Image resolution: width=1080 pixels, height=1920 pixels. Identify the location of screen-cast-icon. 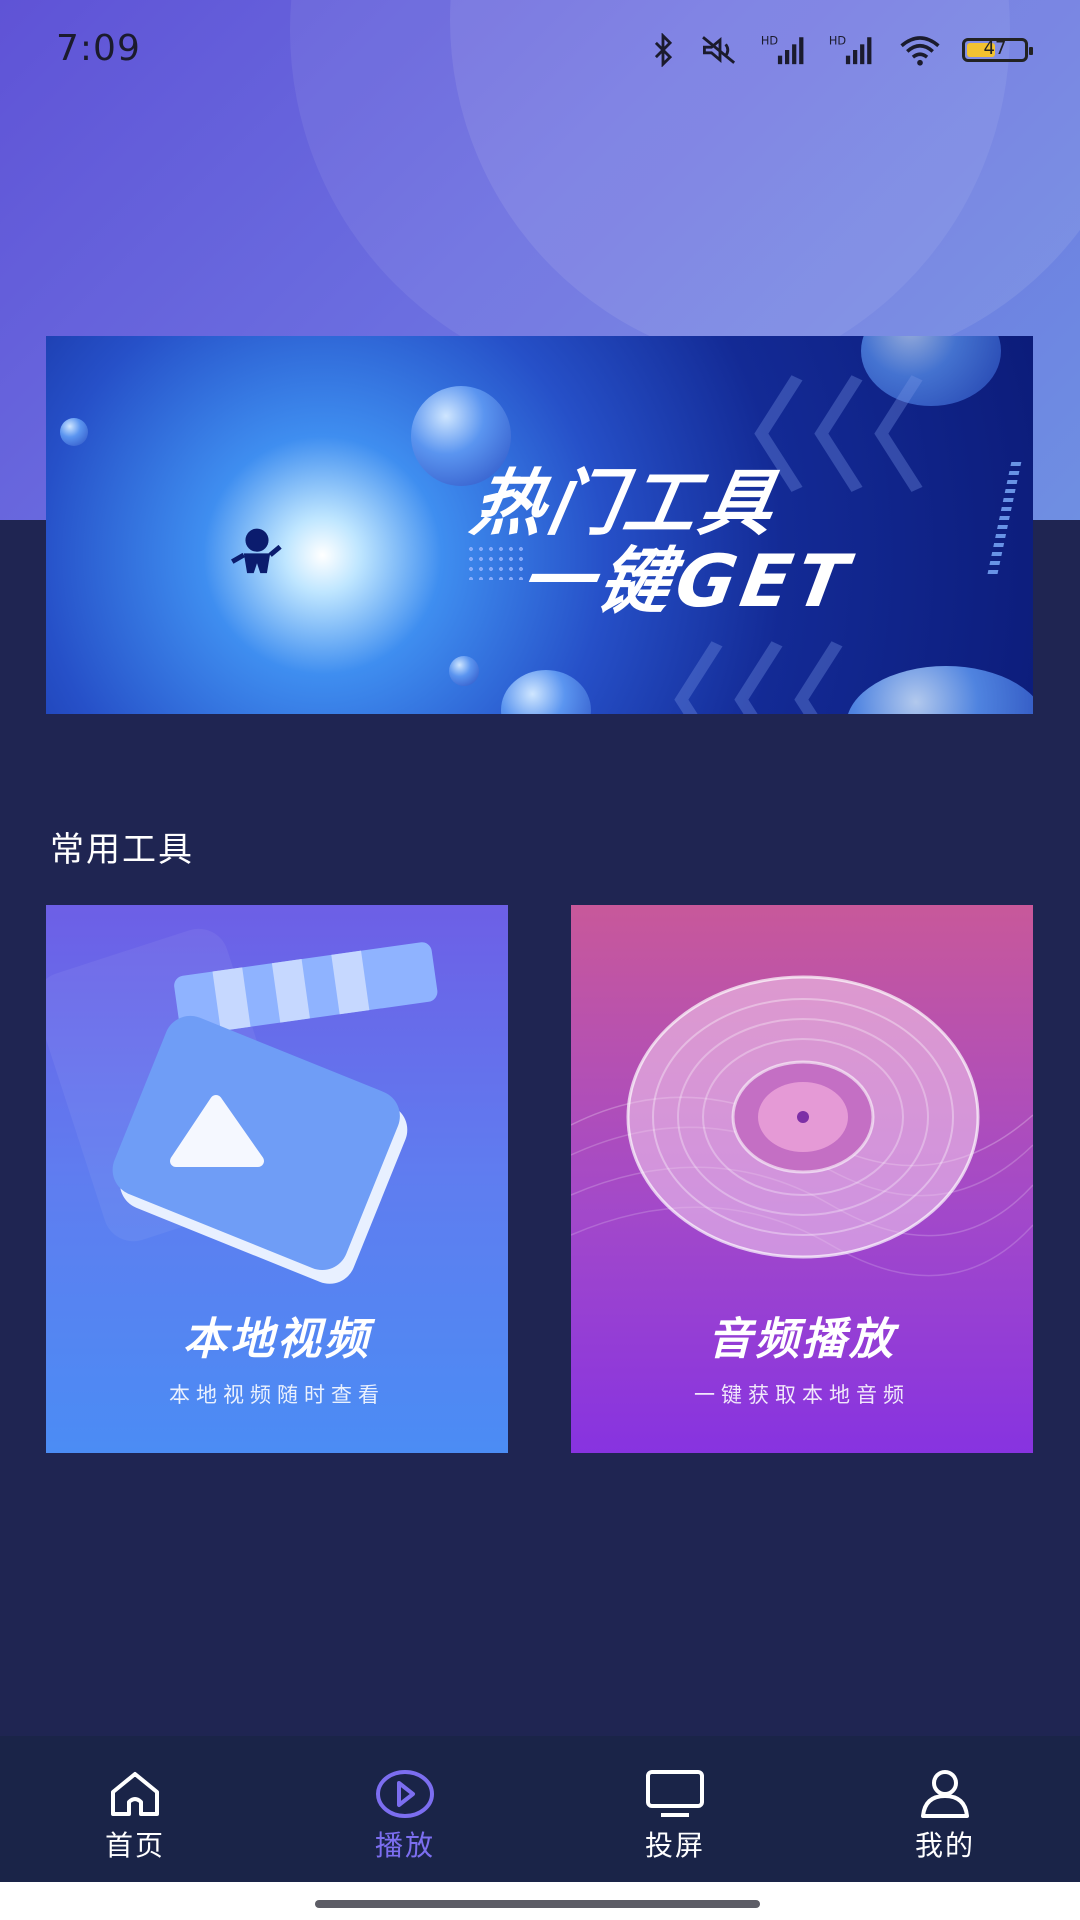
(675, 1793).